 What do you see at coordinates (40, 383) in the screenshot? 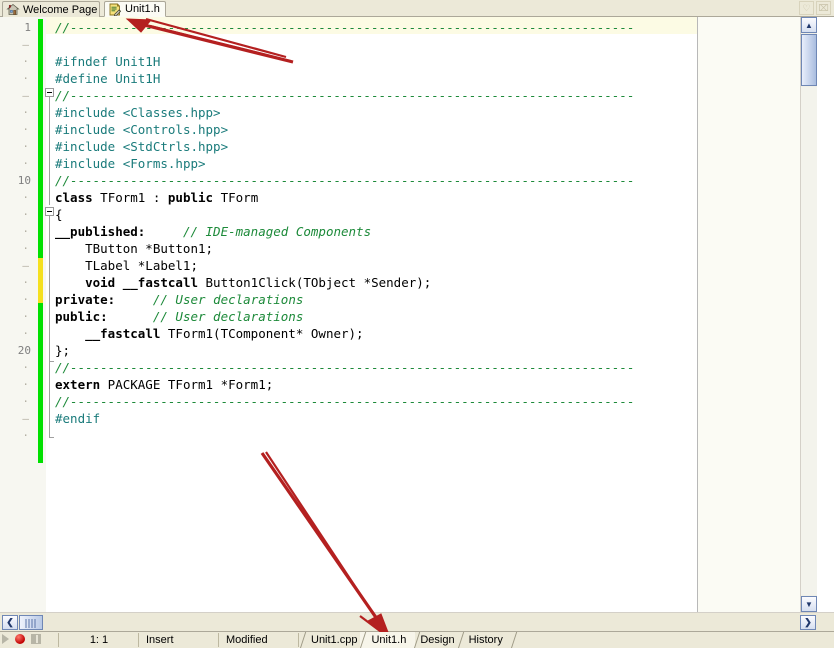
I see `change-bar-saved` at bounding box center [40, 383].